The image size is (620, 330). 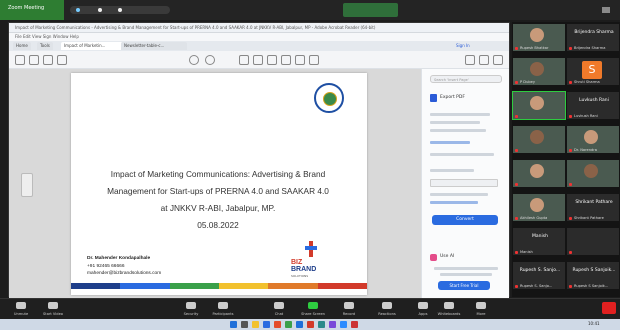 I want to click on brand-cross-icon, so click(x=311, y=249).